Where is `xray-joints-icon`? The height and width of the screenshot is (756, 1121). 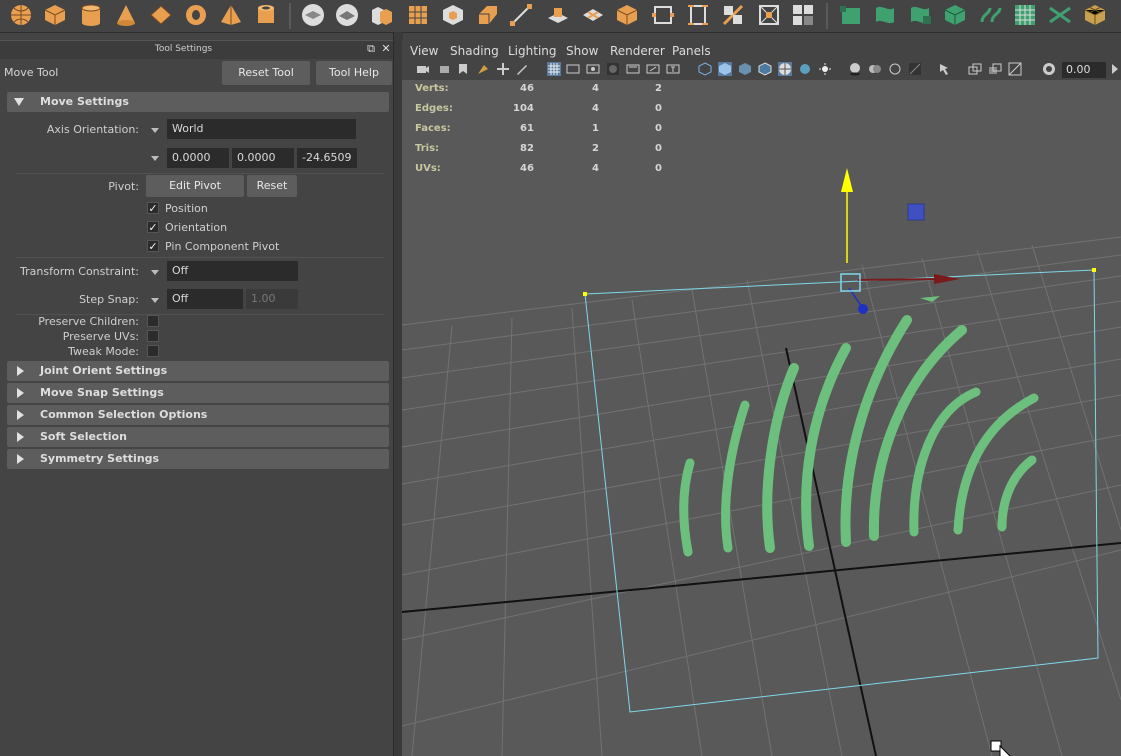
xray-joints-icon is located at coordinates (975, 69).